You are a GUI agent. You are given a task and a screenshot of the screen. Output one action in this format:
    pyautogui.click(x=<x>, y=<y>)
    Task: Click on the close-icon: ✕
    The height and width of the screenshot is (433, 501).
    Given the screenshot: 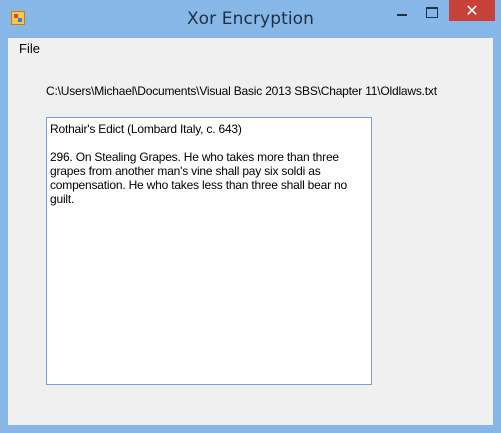 What is the action you would take?
    pyautogui.click(x=472, y=10)
    